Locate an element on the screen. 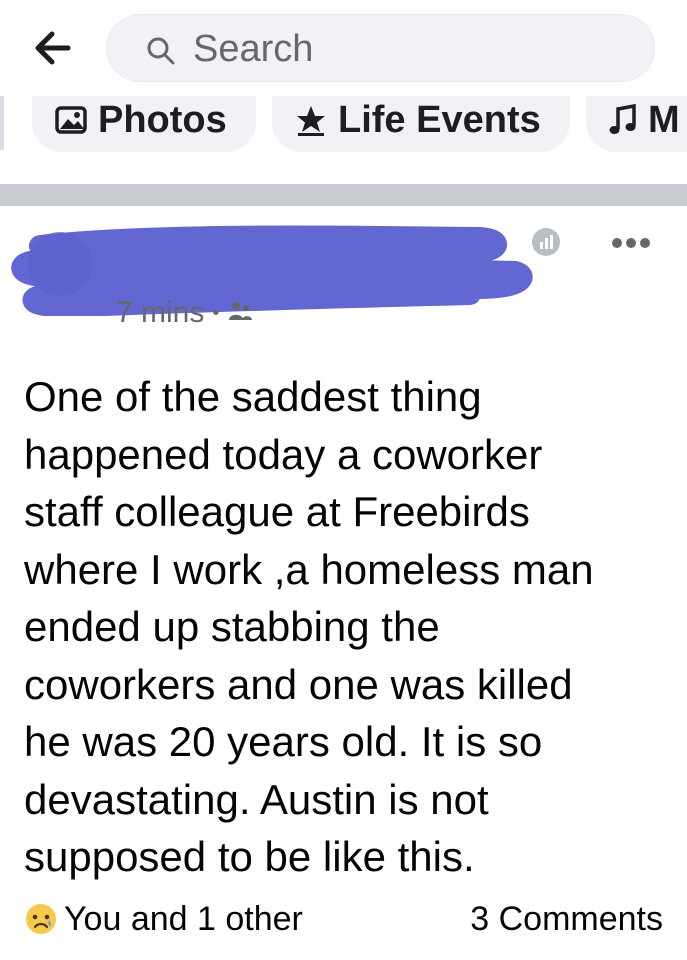 Image resolution: width=687 pixels, height=960 pixels. chip-music: M is located at coordinates (636, 124).